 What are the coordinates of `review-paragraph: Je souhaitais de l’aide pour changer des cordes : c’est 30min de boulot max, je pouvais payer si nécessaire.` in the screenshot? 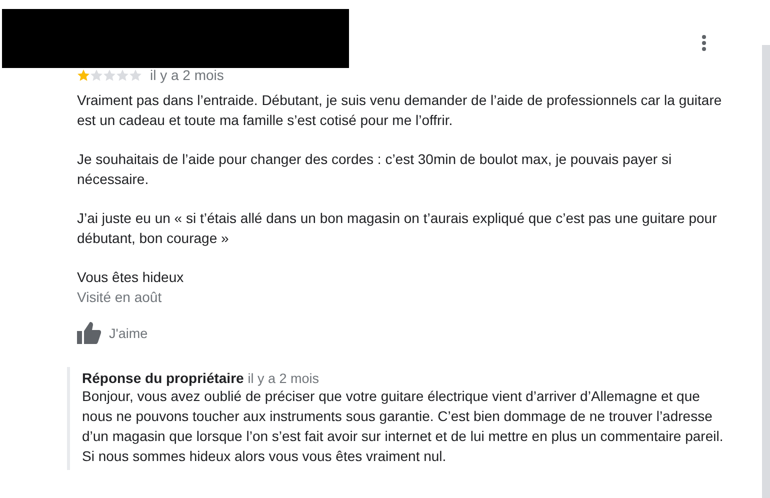 It's located at (375, 169).